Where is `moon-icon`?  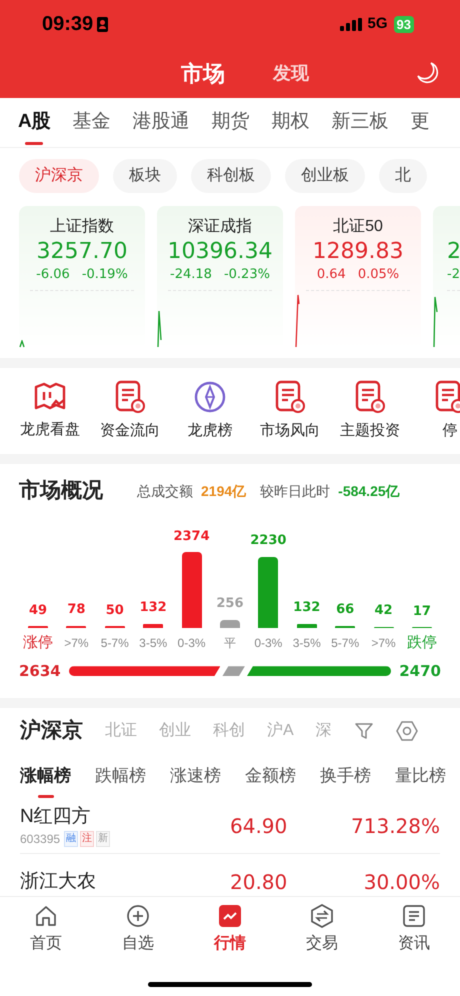
moon-icon is located at coordinates (428, 73).